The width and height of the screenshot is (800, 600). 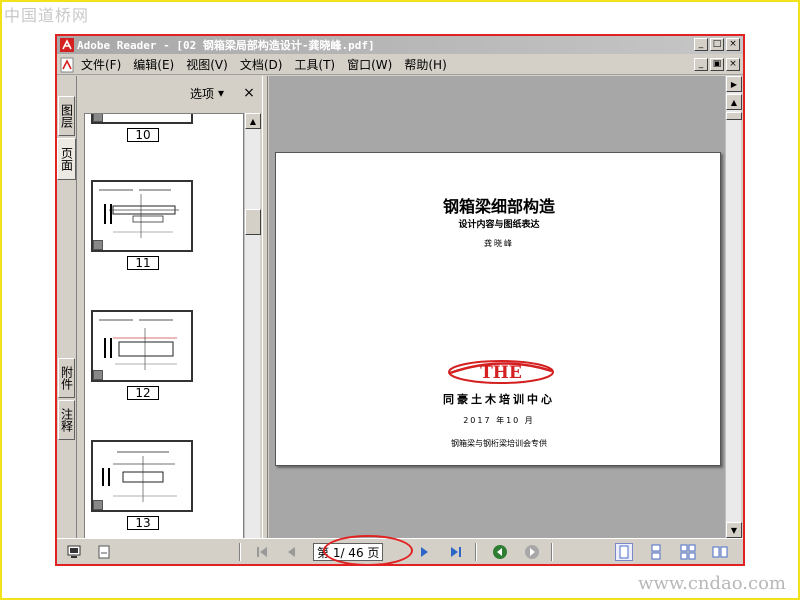 I want to click on menu-tools: 工具(T), so click(x=314, y=64).